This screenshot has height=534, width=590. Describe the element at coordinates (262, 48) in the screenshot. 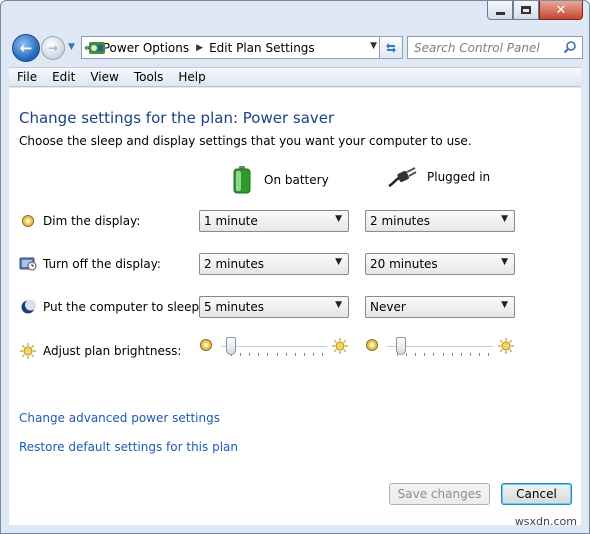

I see `breadcrumb-edit-plan-settings: Edit Plan Settings` at that location.